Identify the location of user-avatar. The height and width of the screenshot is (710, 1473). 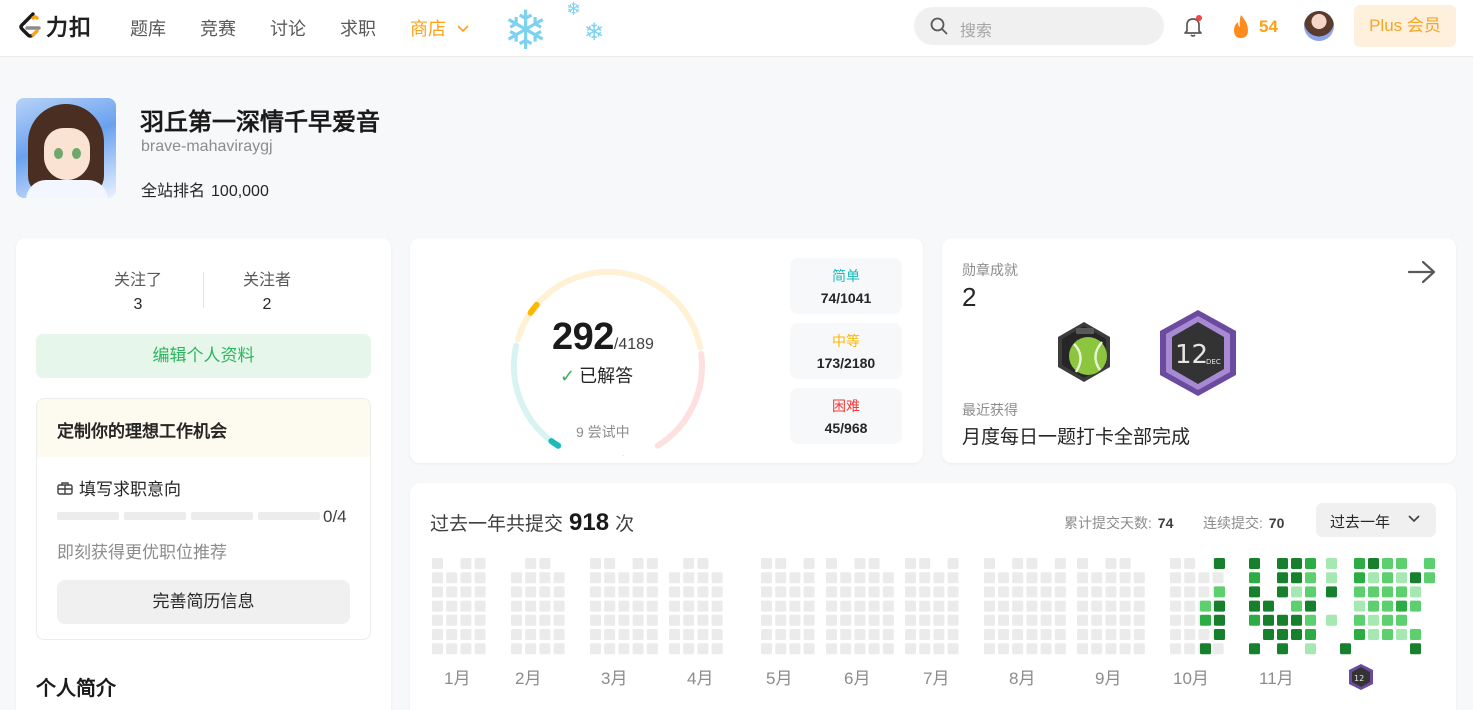
(1319, 26).